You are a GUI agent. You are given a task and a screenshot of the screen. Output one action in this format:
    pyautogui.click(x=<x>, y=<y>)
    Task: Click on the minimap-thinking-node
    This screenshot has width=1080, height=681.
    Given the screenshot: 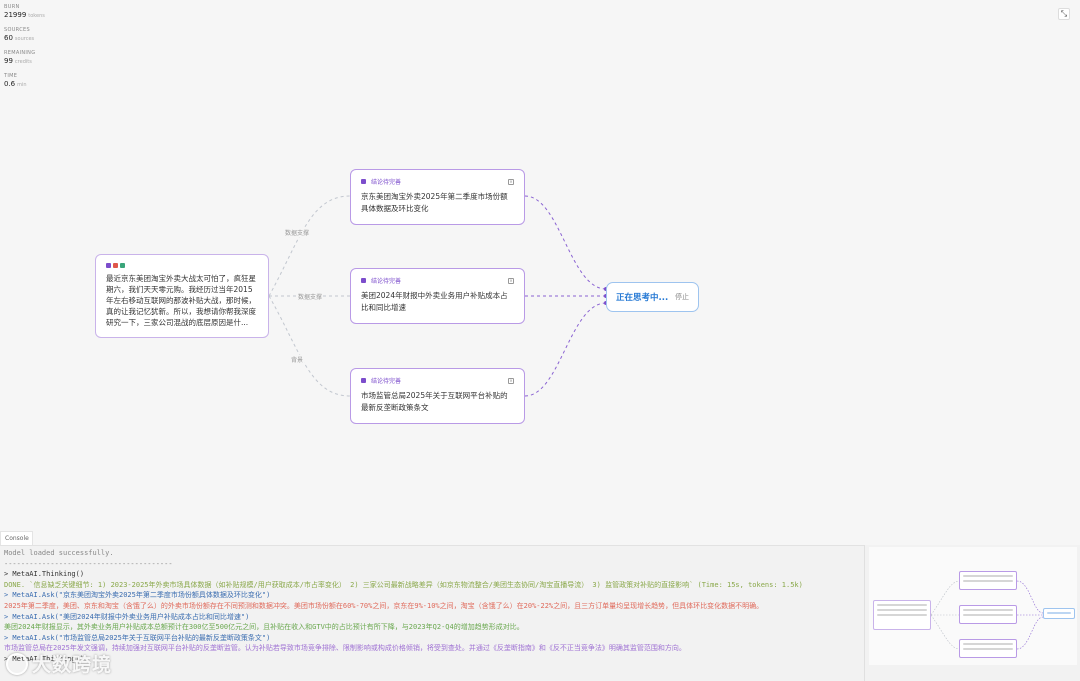 What is the action you would take?
    pyautogui.click(x=1059, y=613)
    